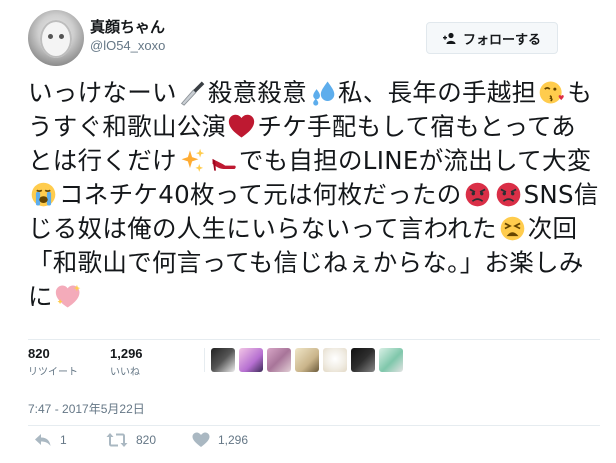 The height and width of the screenshot is (463, 616). What do you see at coordinates (63, 440) in the screenshot?
I see `reply-count: 1` at bounding box center [63, 440].